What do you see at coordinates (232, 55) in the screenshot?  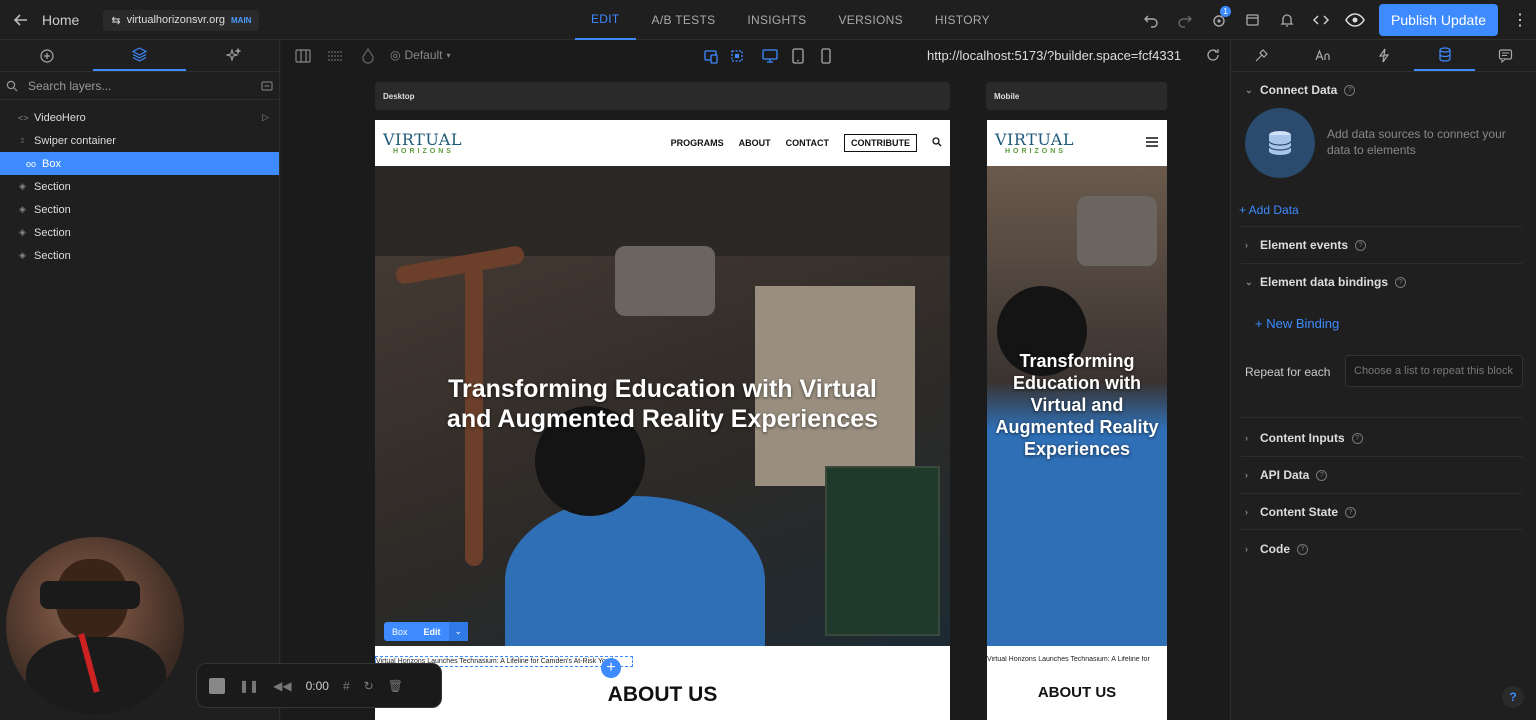 I see `ai-sparkle-icon` at bounding box center [232, 55].